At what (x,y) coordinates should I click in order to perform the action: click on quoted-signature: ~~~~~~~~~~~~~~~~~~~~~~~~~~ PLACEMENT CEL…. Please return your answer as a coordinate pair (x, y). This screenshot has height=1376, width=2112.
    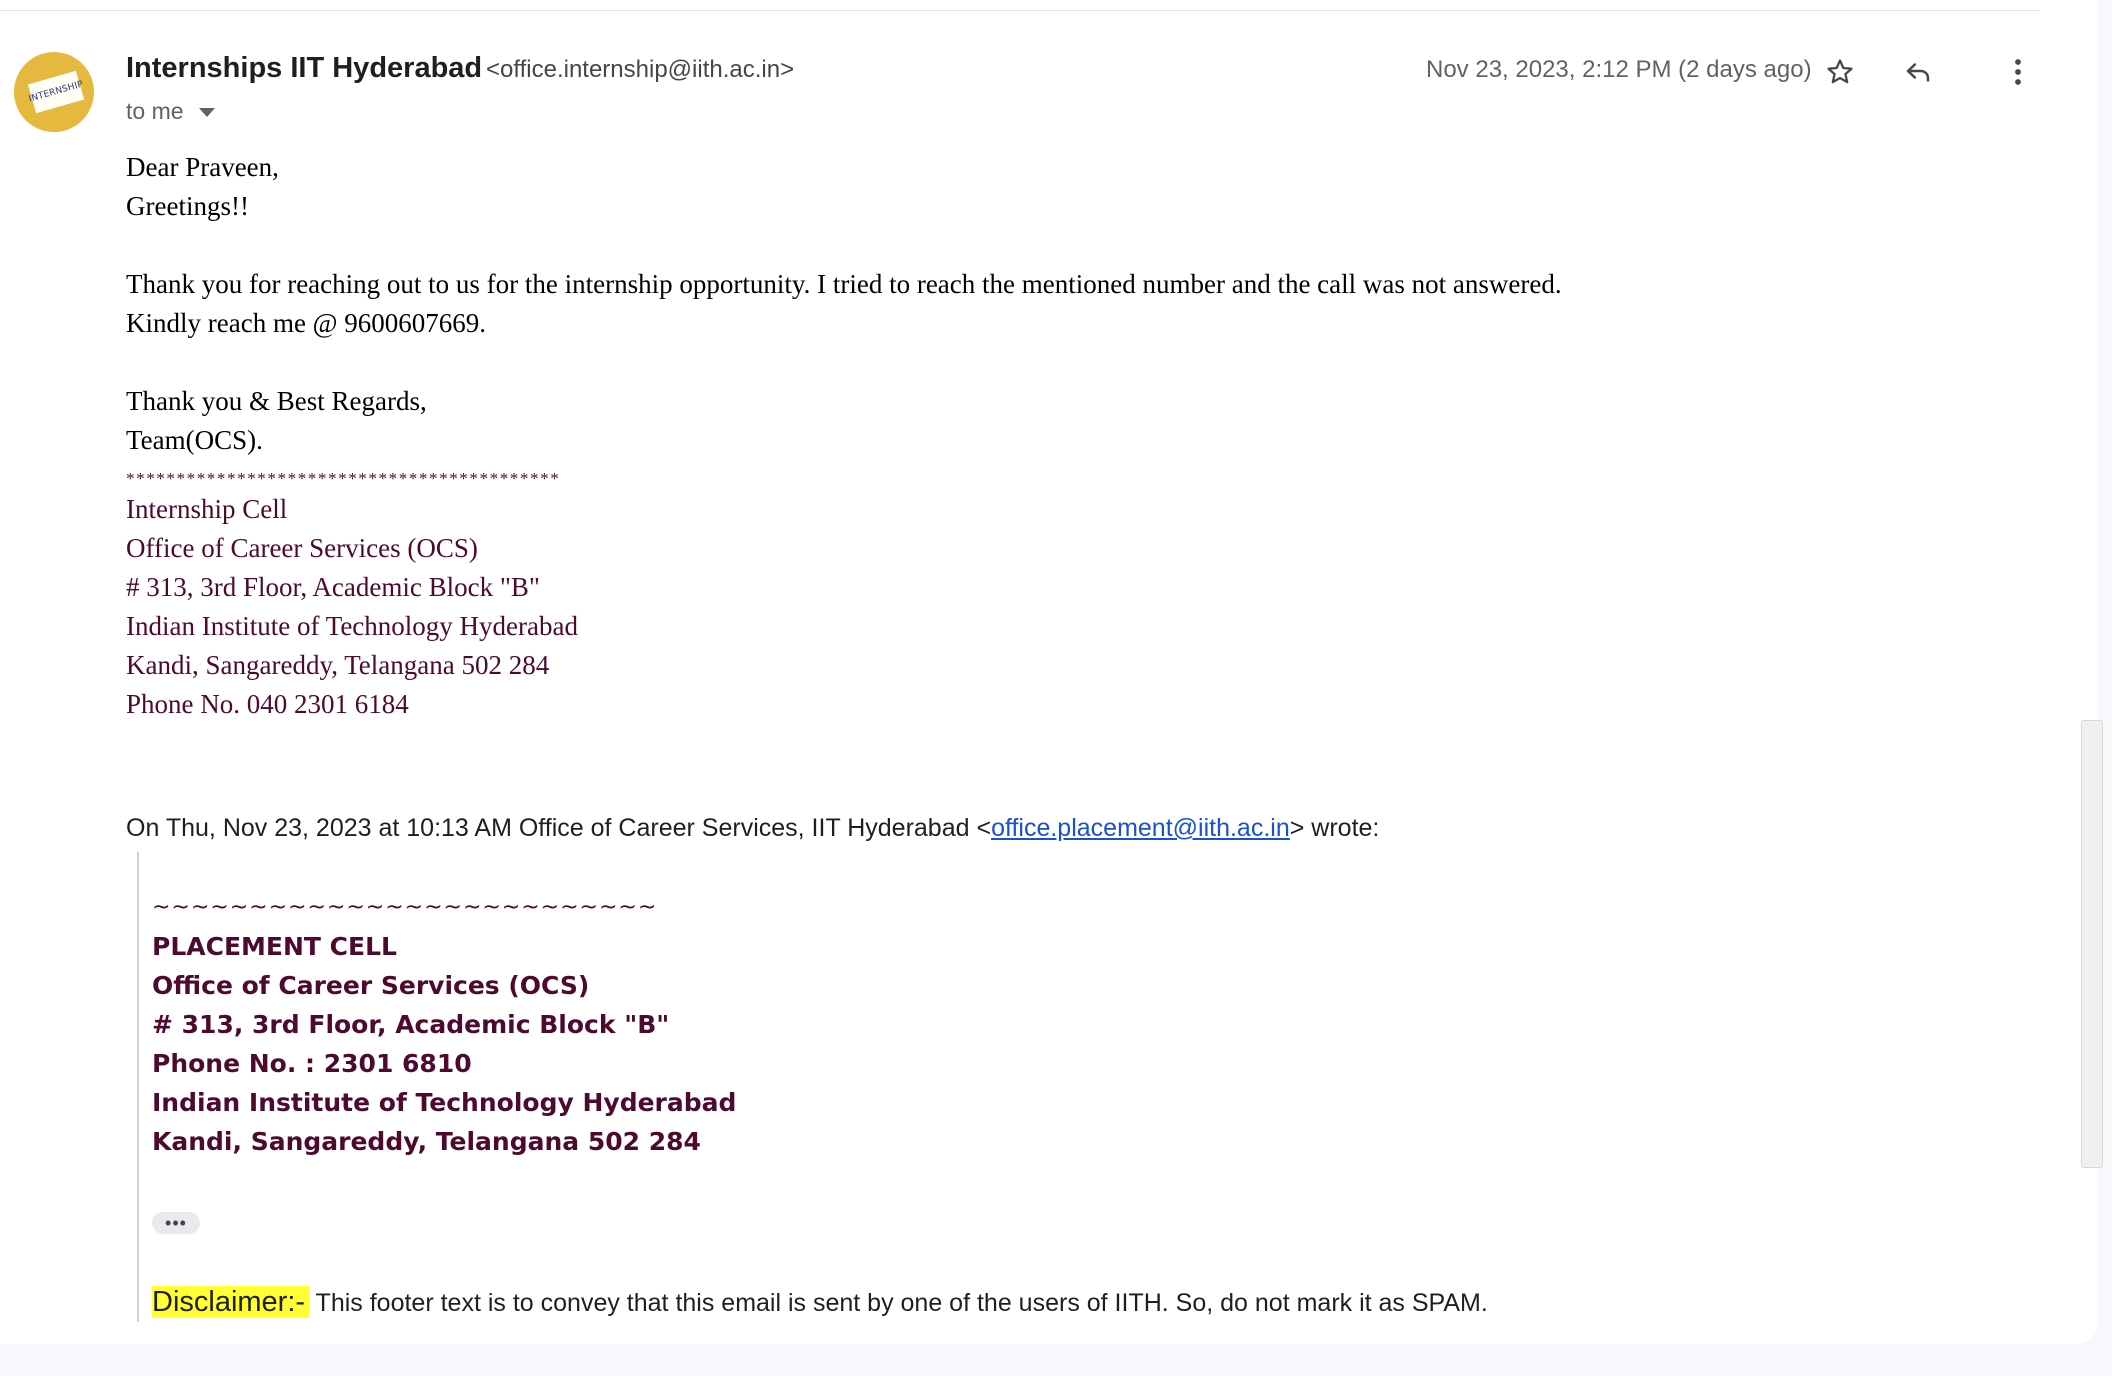
    Looking at the image, I should click on (444, 1024).